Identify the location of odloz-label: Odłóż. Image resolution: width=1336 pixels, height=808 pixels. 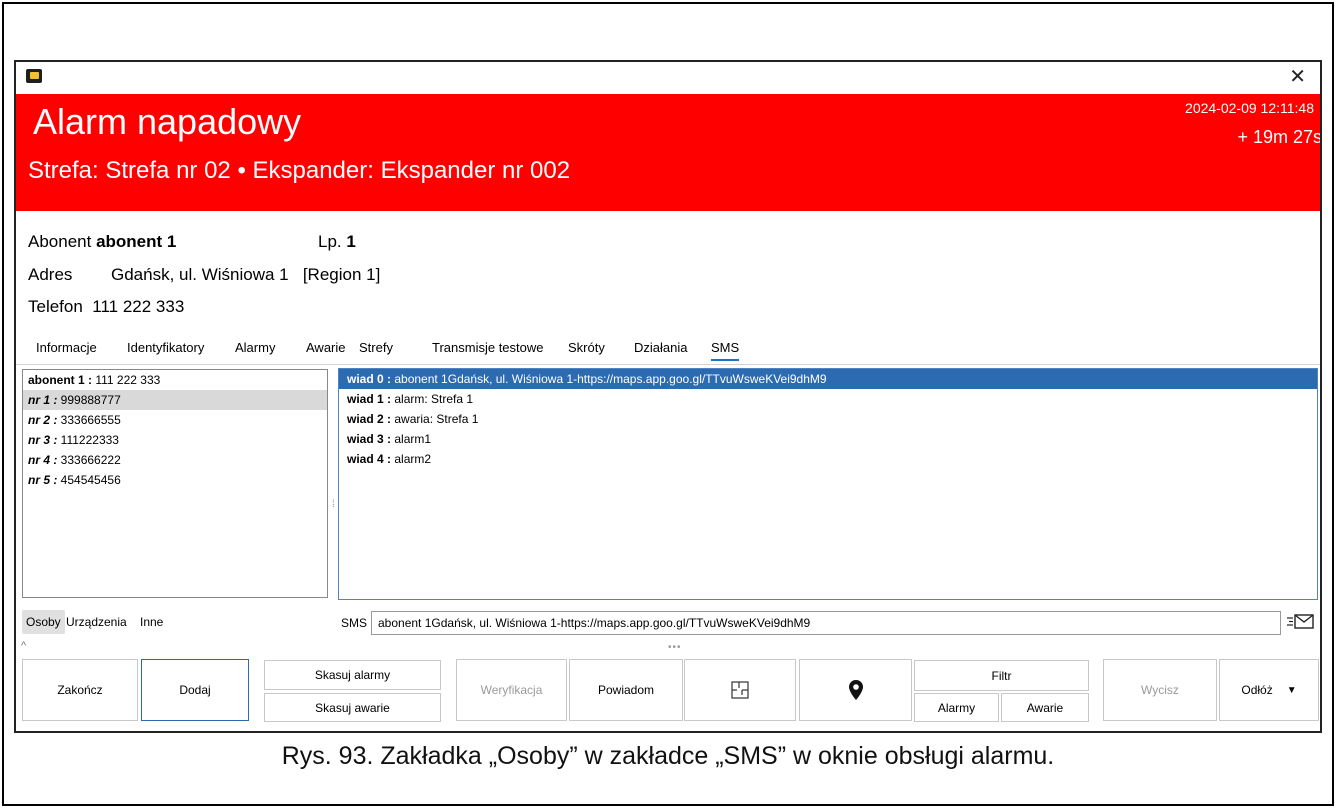
(1257, 690).